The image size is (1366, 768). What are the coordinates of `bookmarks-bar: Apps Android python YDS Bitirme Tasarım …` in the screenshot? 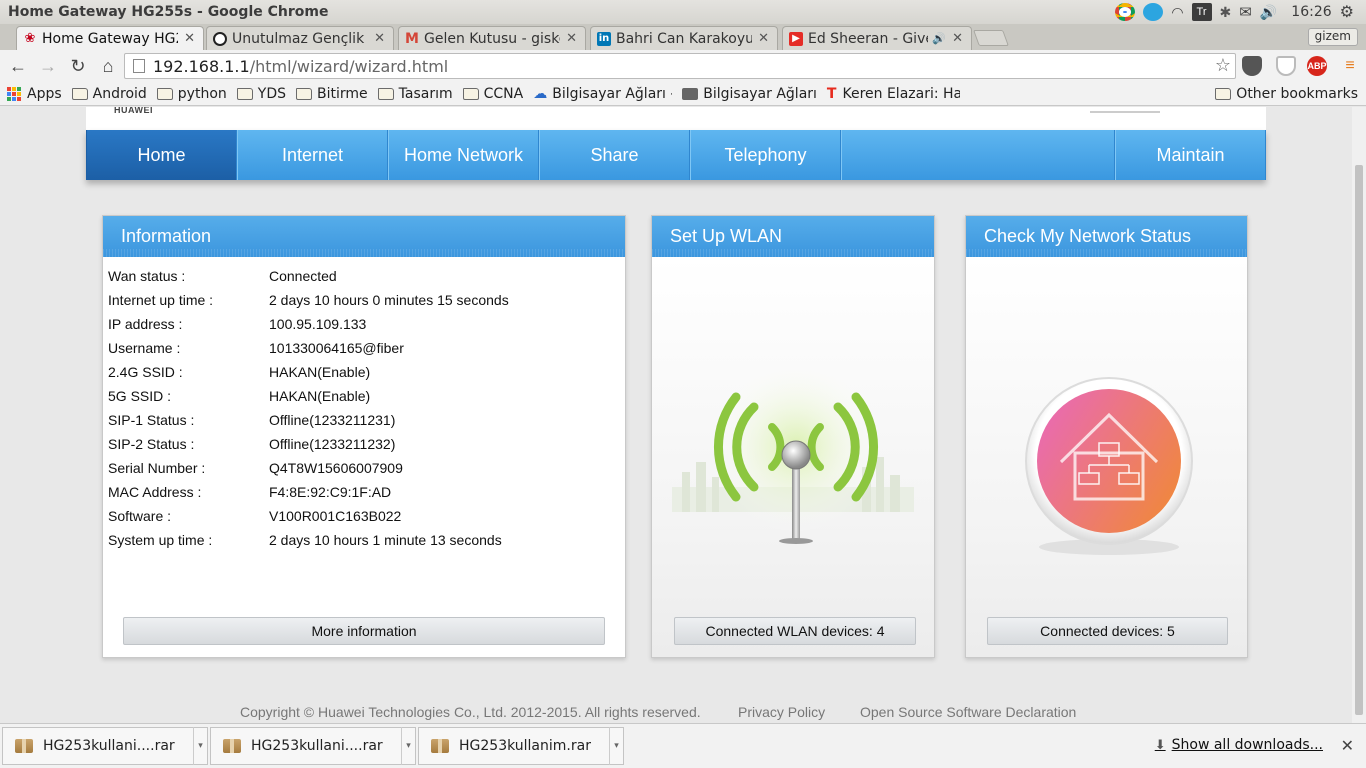 It's located at (683, 94).